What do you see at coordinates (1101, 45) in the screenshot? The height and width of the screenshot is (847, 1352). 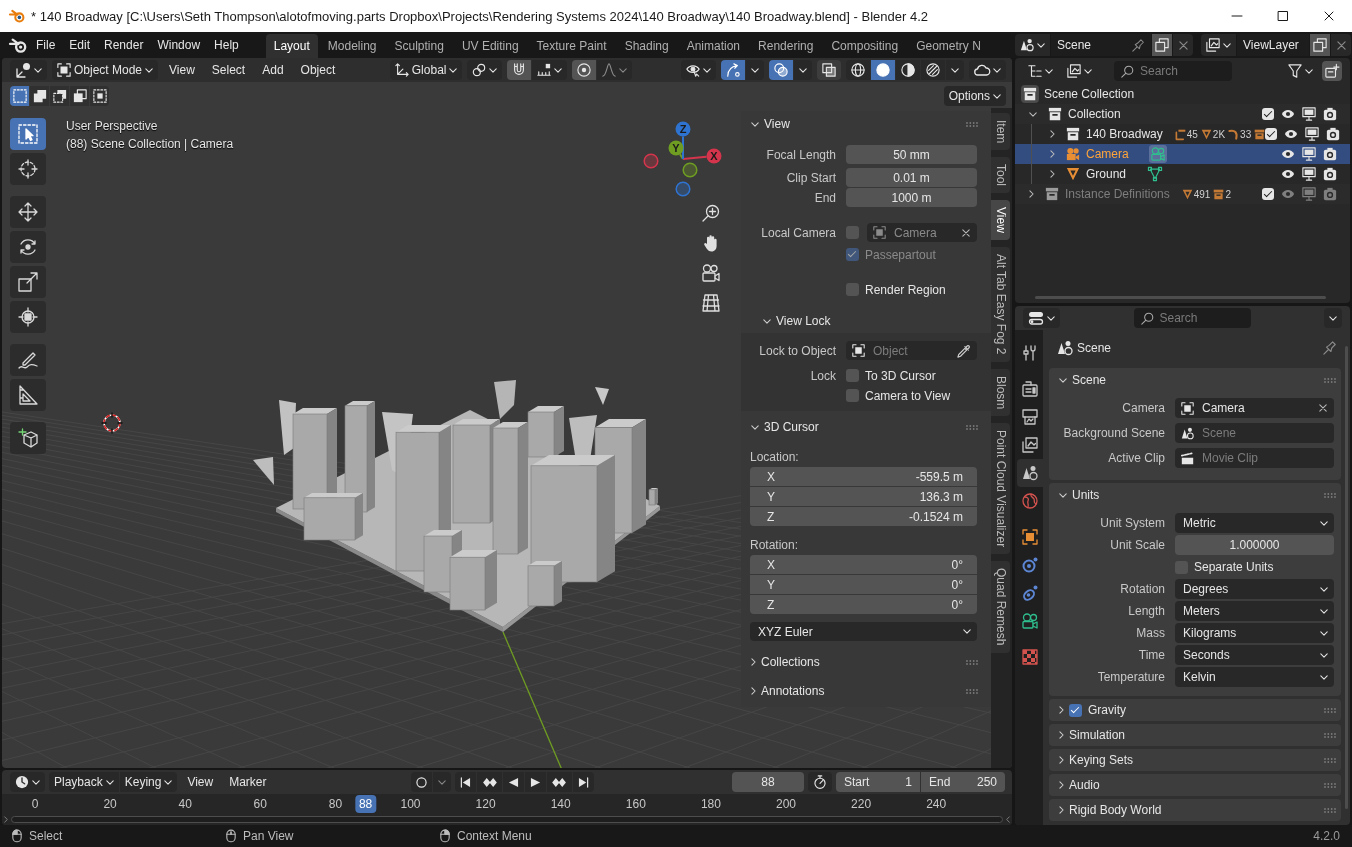 I see `scene-name-field: Scene` at bounding box center [1101, 45].